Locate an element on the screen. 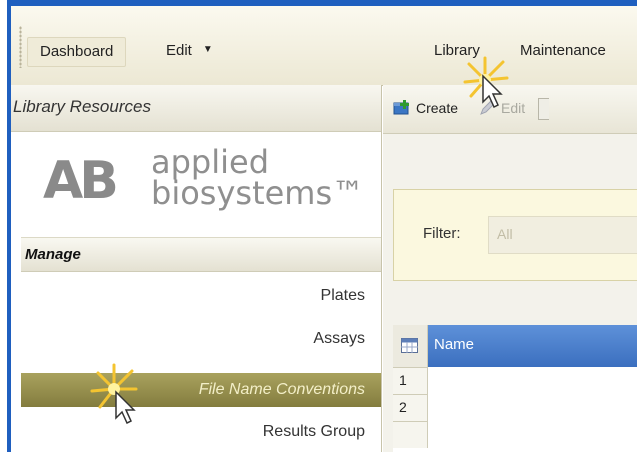 Image resolution: width=637 pixels, height=452 pixels. nav-item-label: Plates is located at coordinates (342, 295).